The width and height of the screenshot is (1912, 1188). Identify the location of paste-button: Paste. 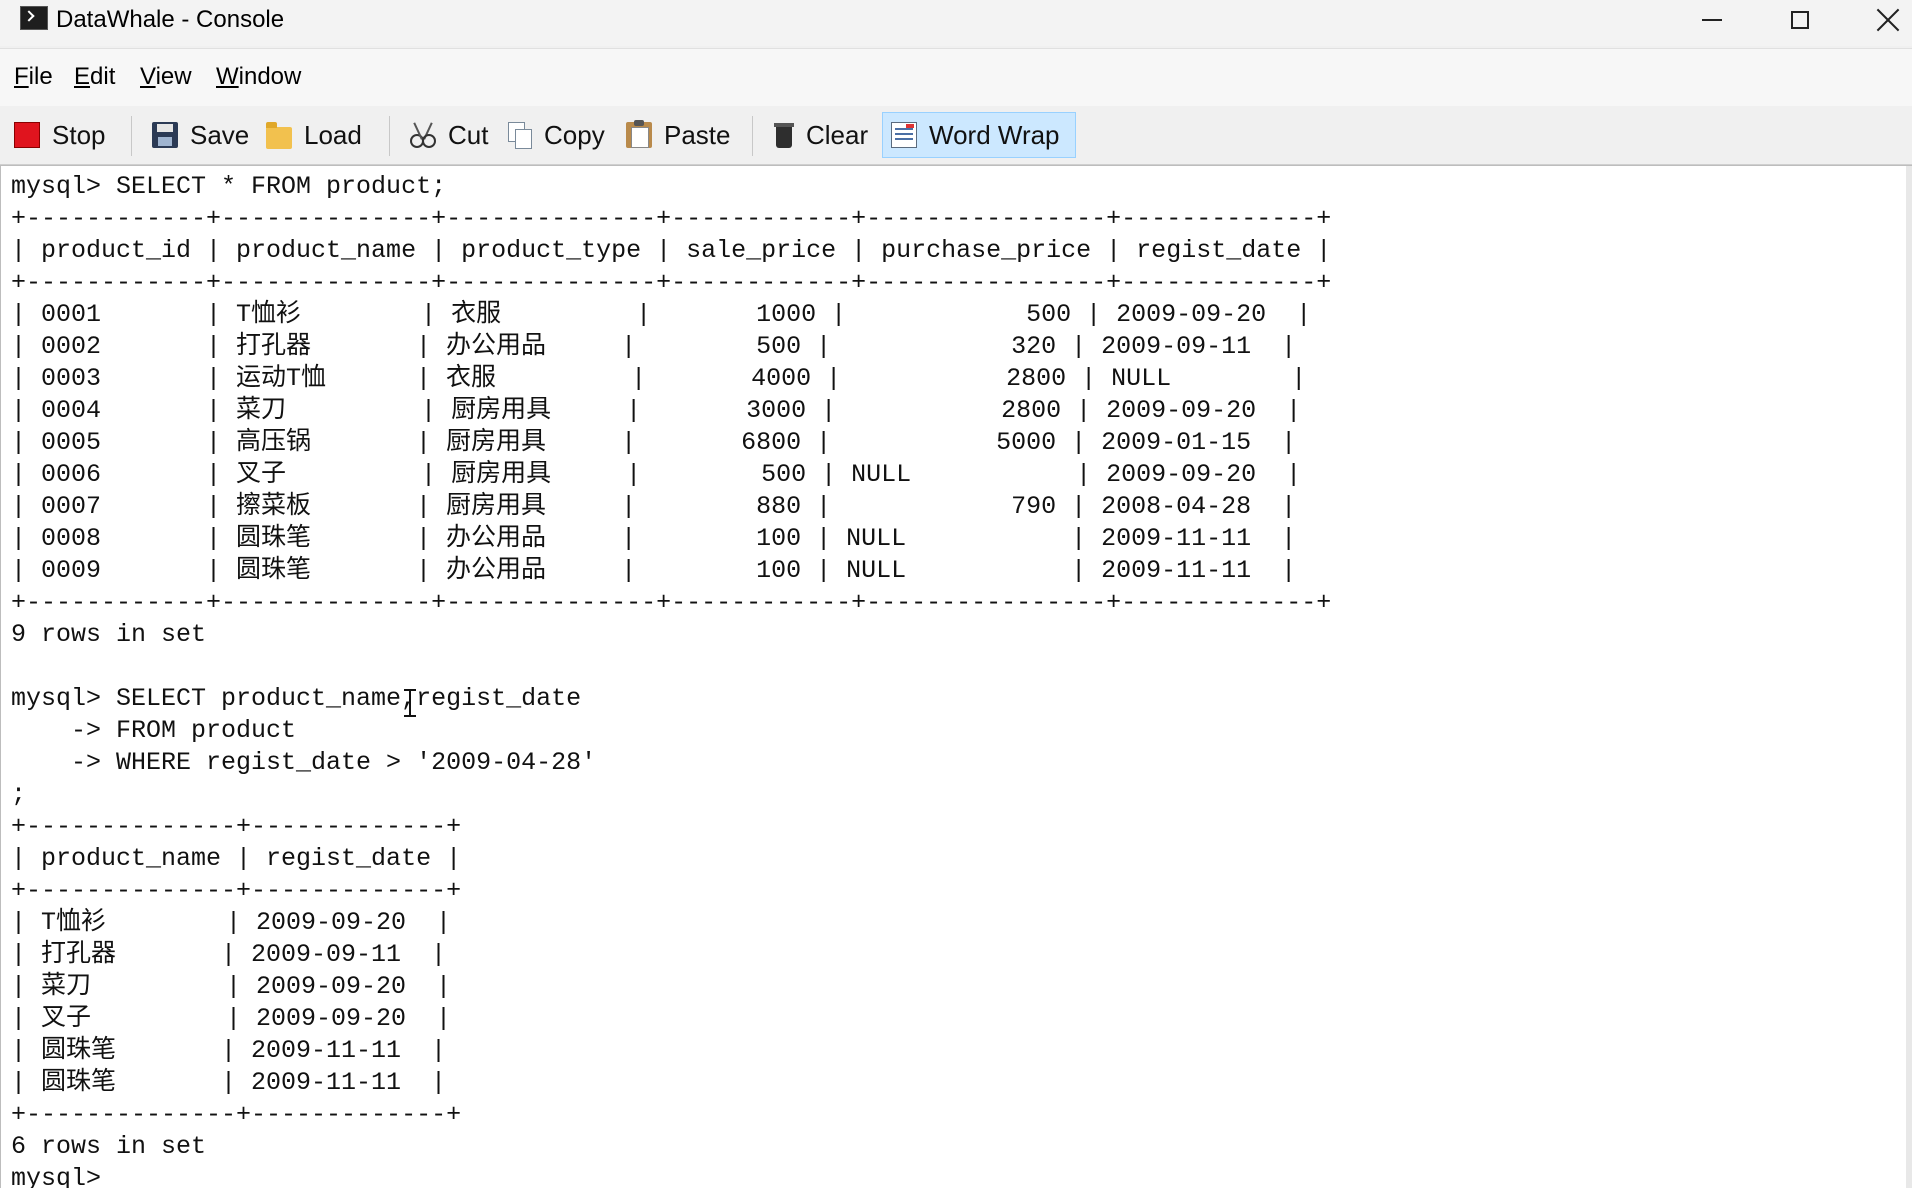
(678, 135).